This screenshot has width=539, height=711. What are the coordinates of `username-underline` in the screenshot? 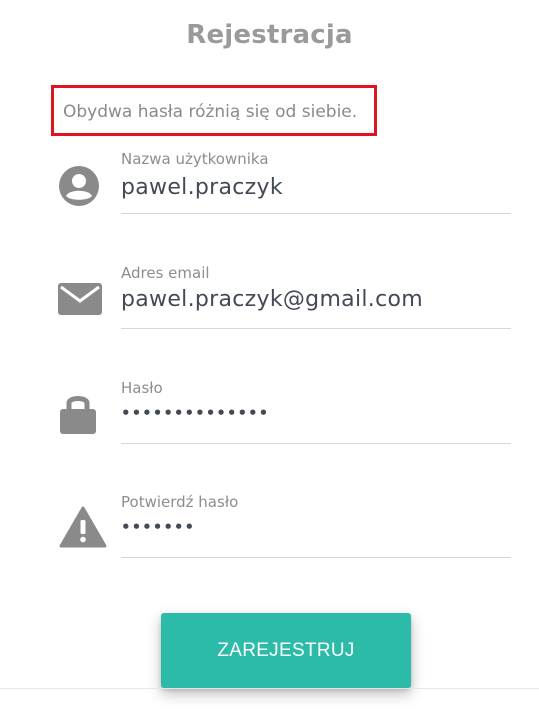 It's located at (316, 213).